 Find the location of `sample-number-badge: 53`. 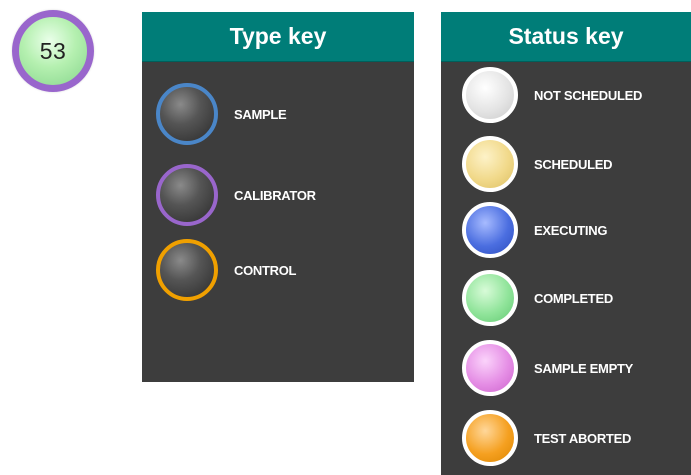

sample-number-badge: 53 is located at coordinates (53, 51).